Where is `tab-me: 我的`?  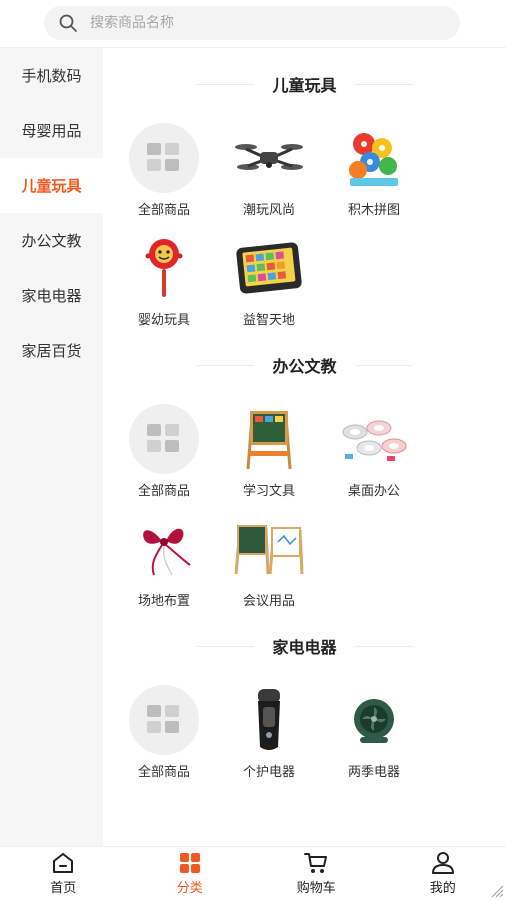 tab-me: 我的 is located at coordinates (443, 873).